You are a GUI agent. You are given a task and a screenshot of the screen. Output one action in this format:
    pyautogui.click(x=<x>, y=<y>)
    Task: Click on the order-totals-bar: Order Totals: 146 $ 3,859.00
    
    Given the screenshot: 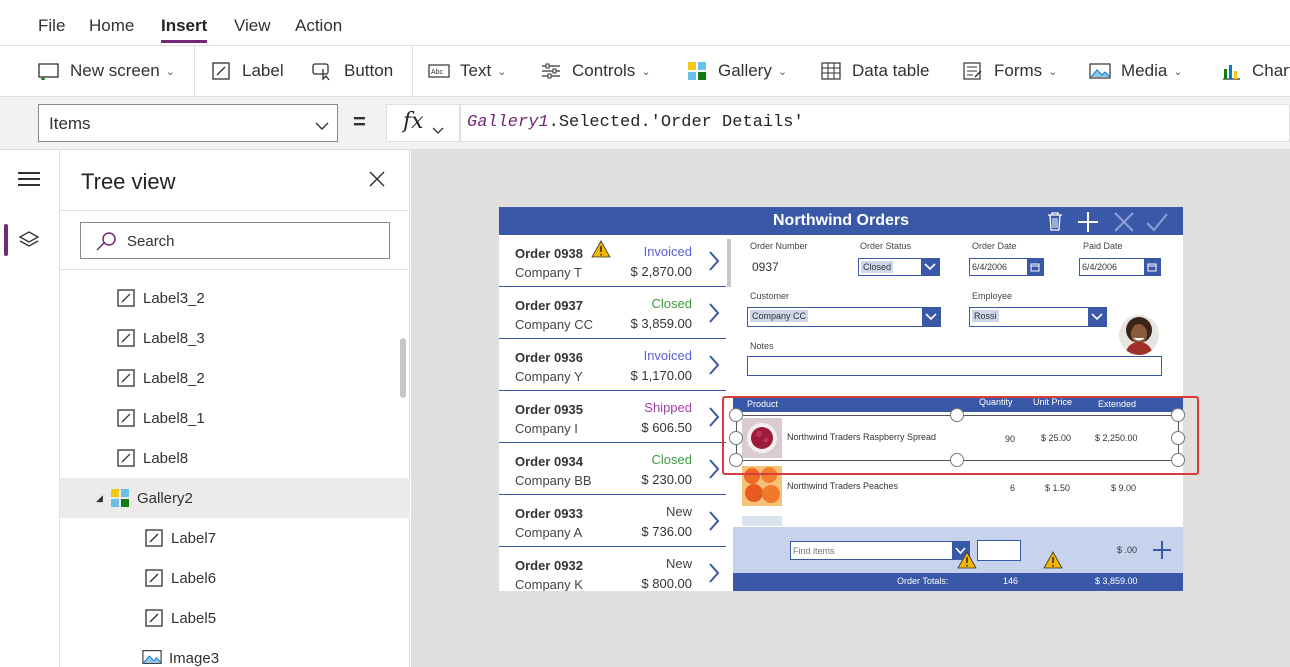 What is the action you would take?
    pyautogui.click(x=958, y=582)
    